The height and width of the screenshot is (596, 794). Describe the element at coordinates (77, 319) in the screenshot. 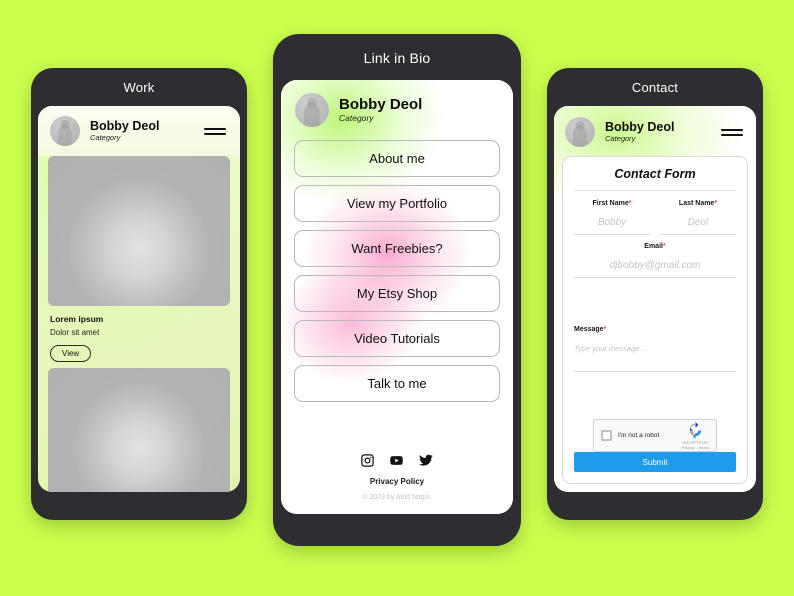

I see `caption-title: Lorem ipsum` at that location.